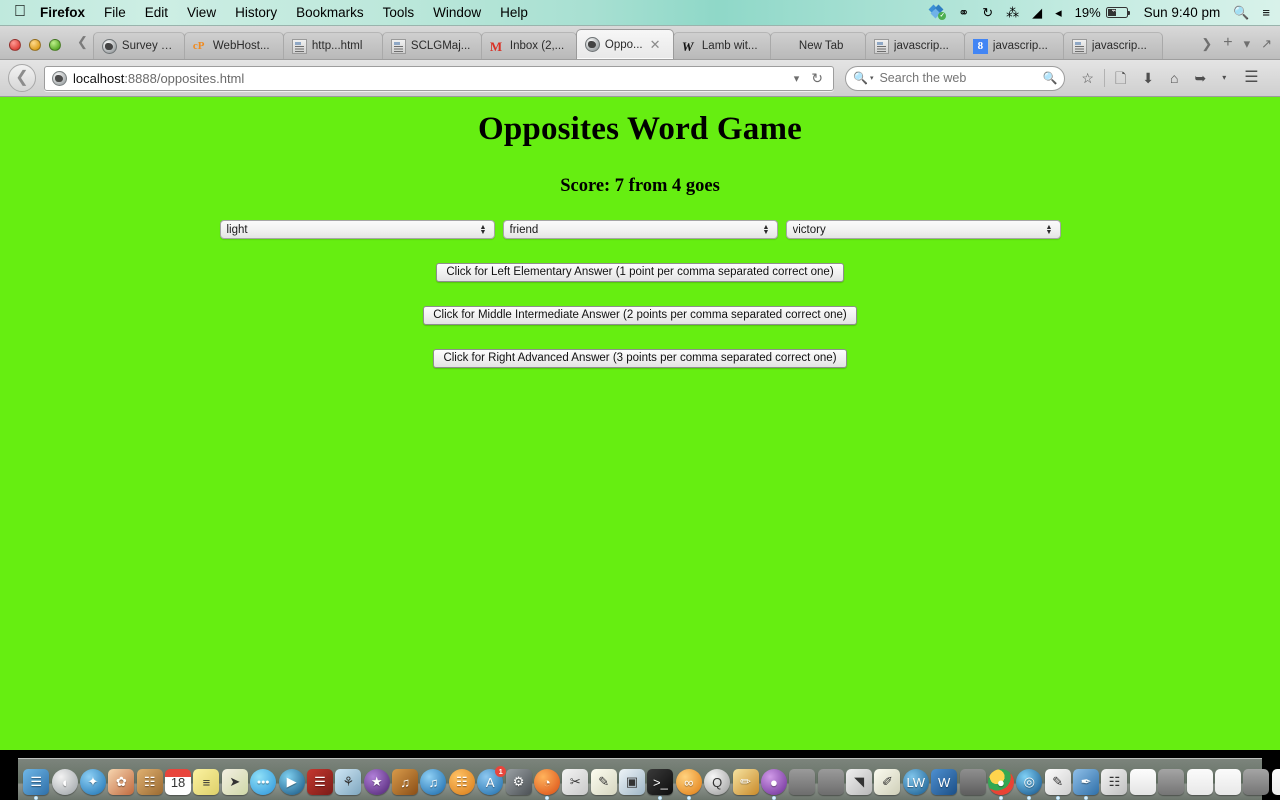  Describe the element at coordinates (149, 782) in the screenshot. I see `contacts-book-icon: ☷` at that location.